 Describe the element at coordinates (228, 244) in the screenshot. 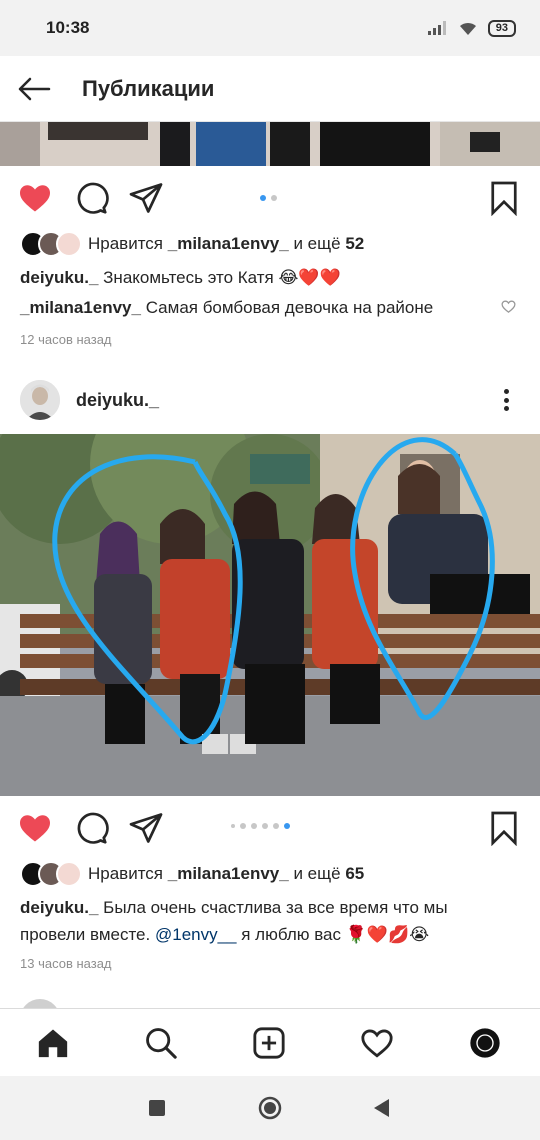

I see `likes-user: _milanа1envy_` at that location.